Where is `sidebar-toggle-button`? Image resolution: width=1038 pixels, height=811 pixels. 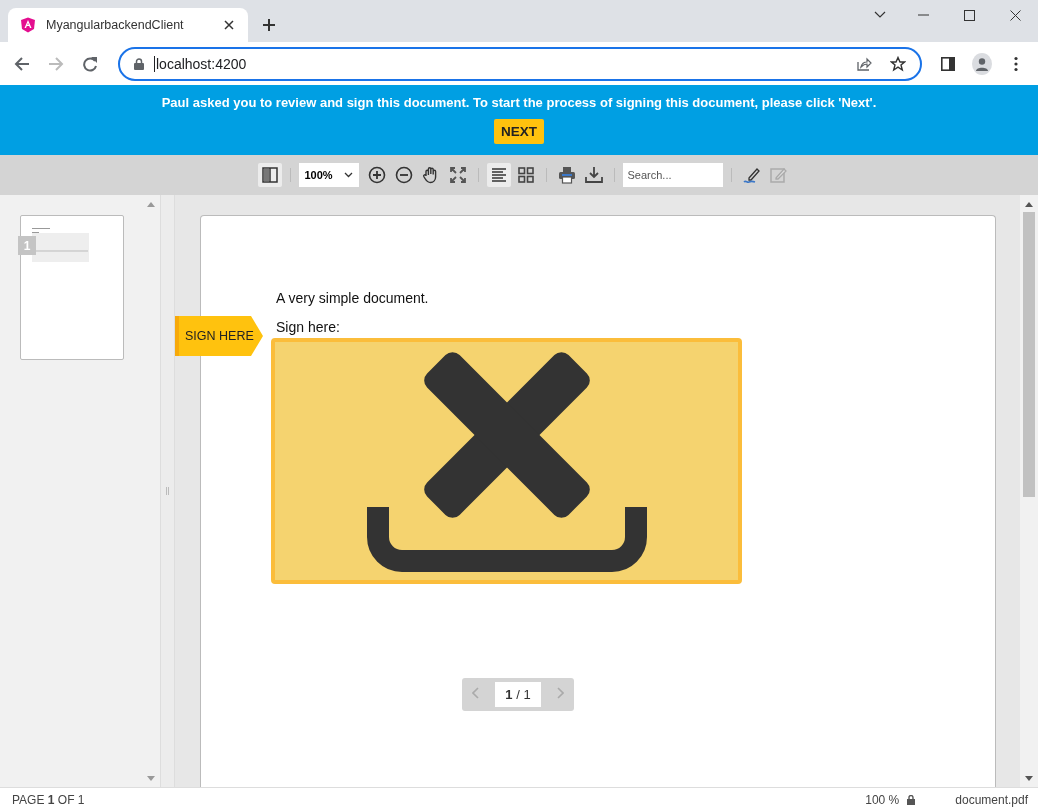
sidebar-toggle-button is located at coordinates (269, 175).